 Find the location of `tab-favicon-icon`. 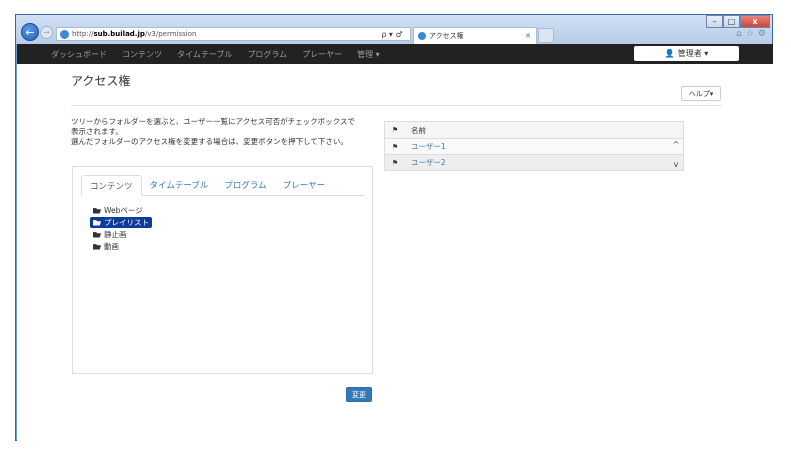

tab-favicon-icon is located at coordinates (422, 36).